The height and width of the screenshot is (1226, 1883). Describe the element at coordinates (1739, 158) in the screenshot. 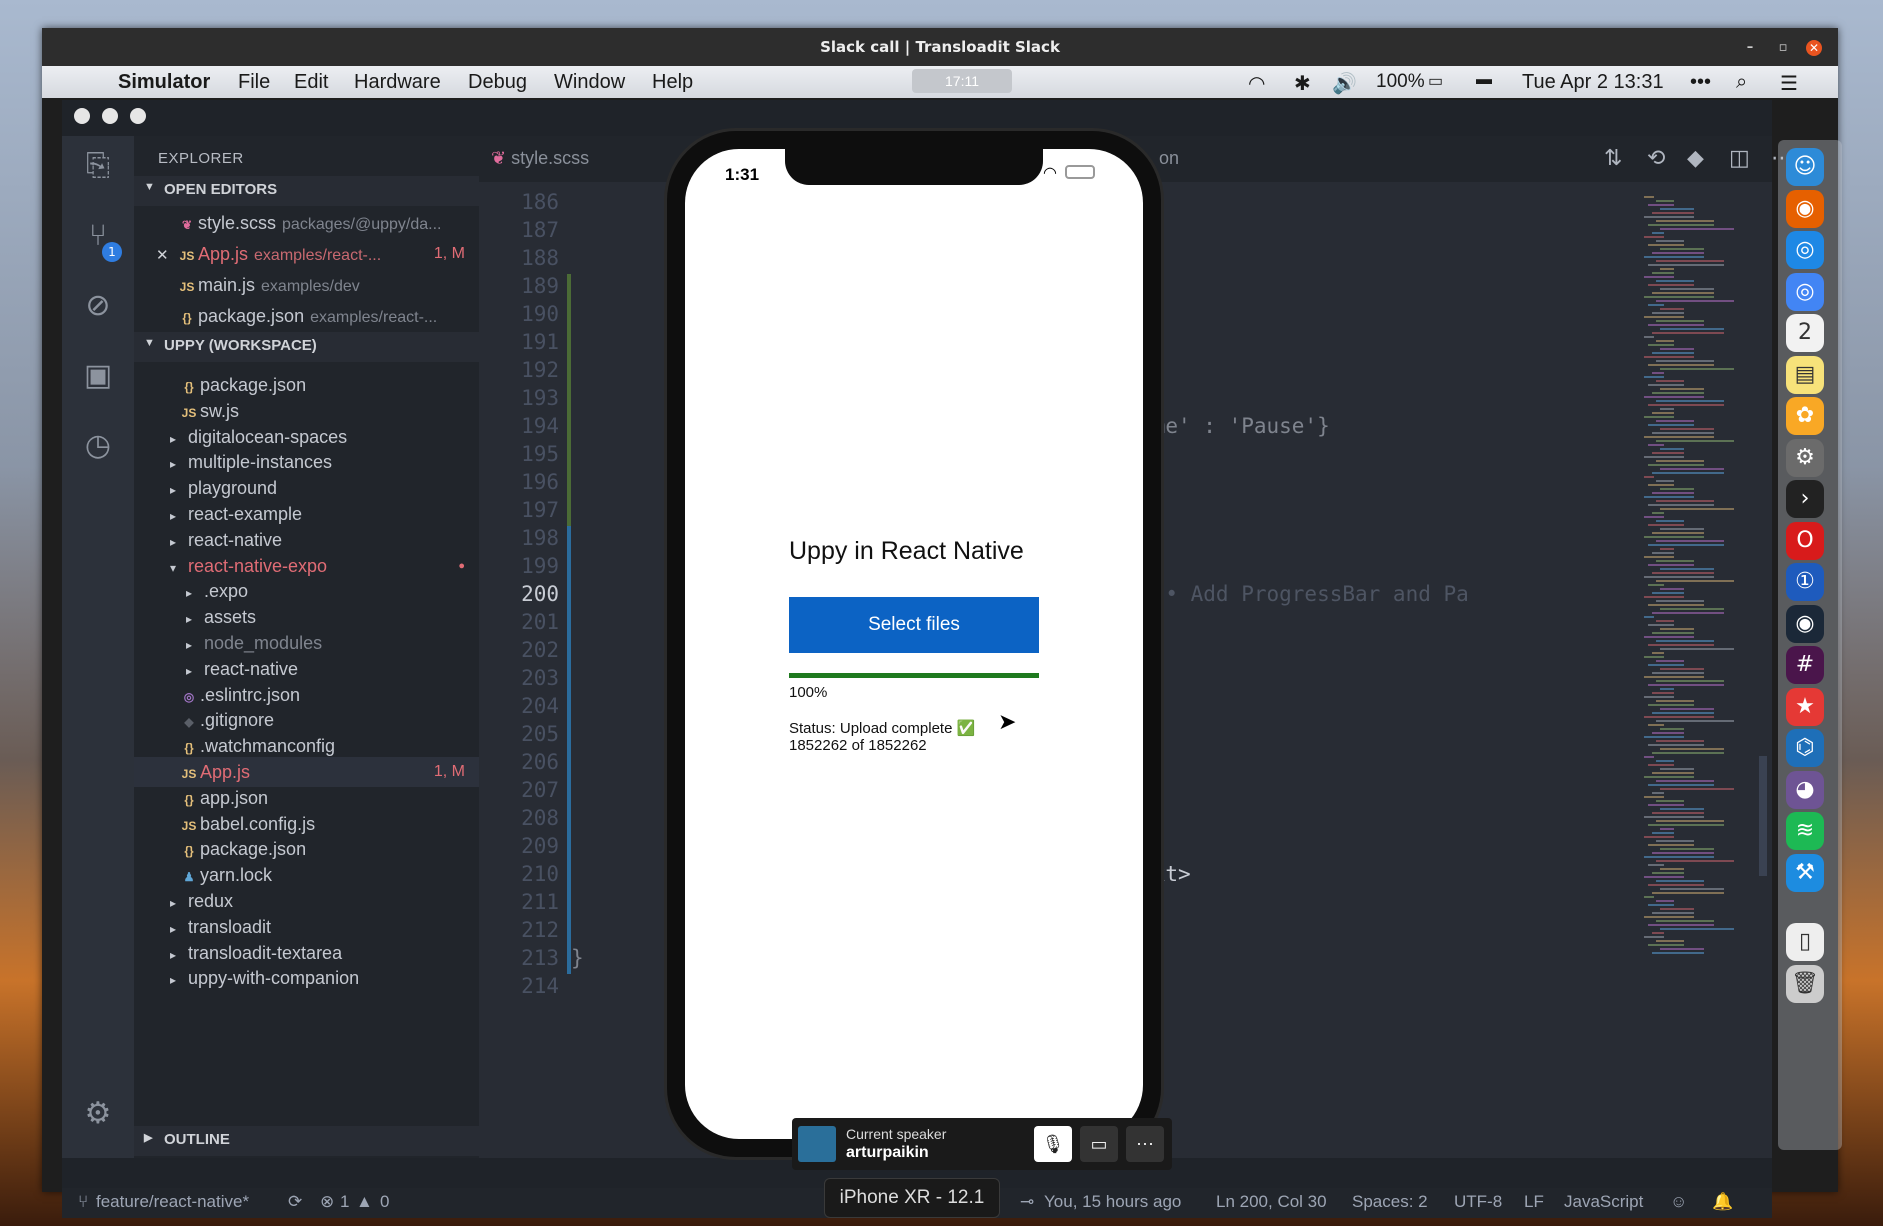

I see `split-editor-icon: ◫` at that location.